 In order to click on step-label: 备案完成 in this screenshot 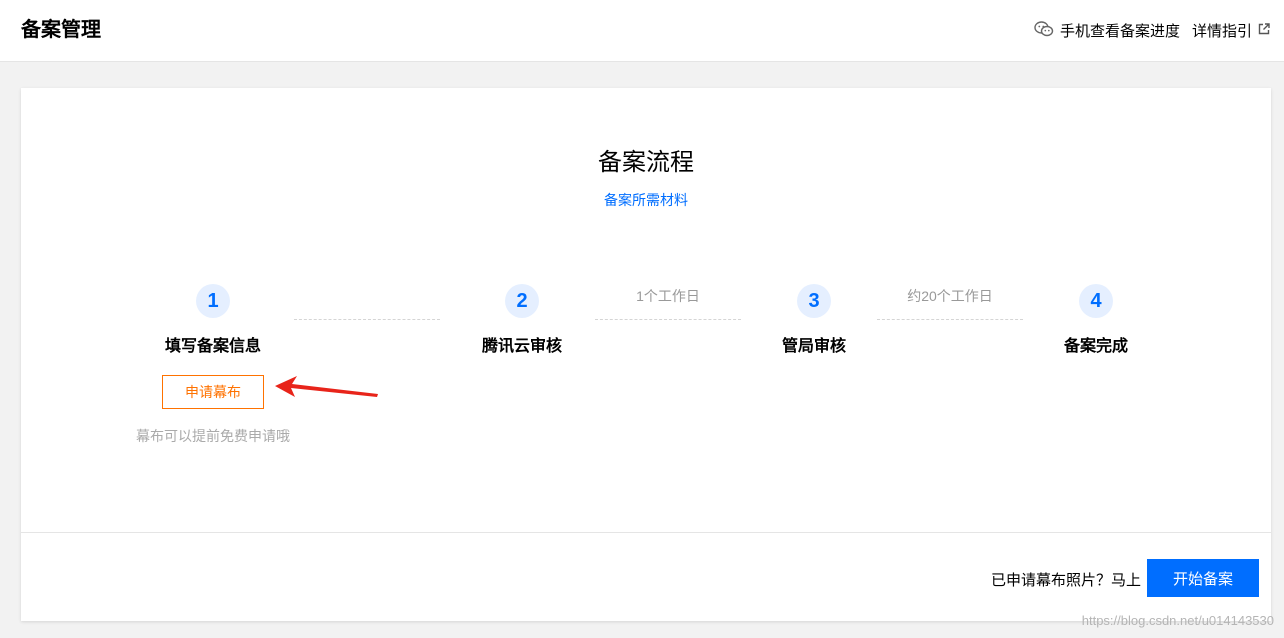, I will do `click(1095, 346)`.